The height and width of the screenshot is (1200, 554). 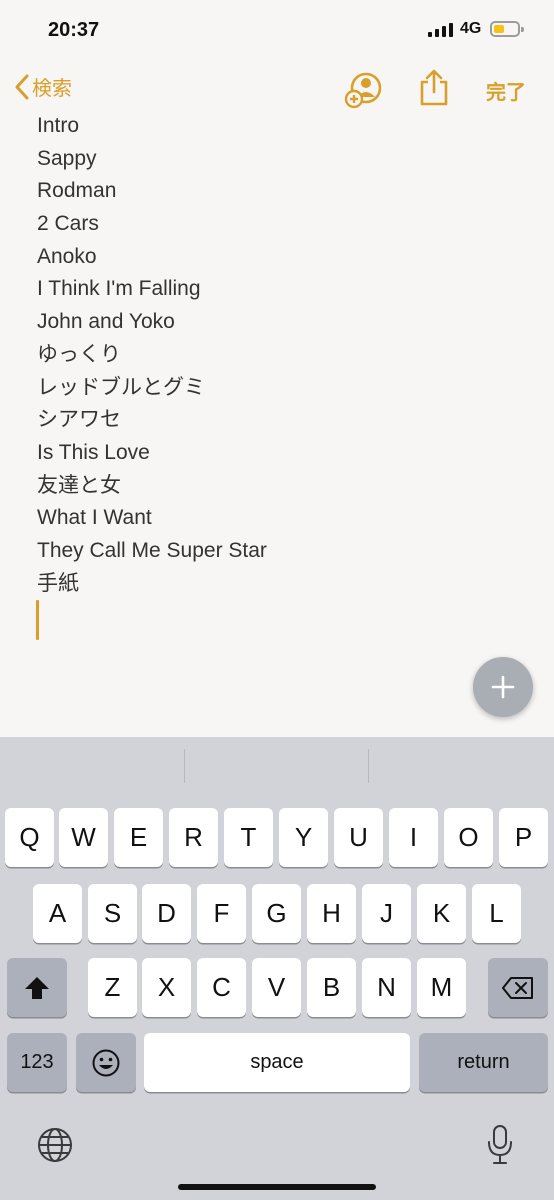 I want to click on key-o: O, so click(x=468, y=837).